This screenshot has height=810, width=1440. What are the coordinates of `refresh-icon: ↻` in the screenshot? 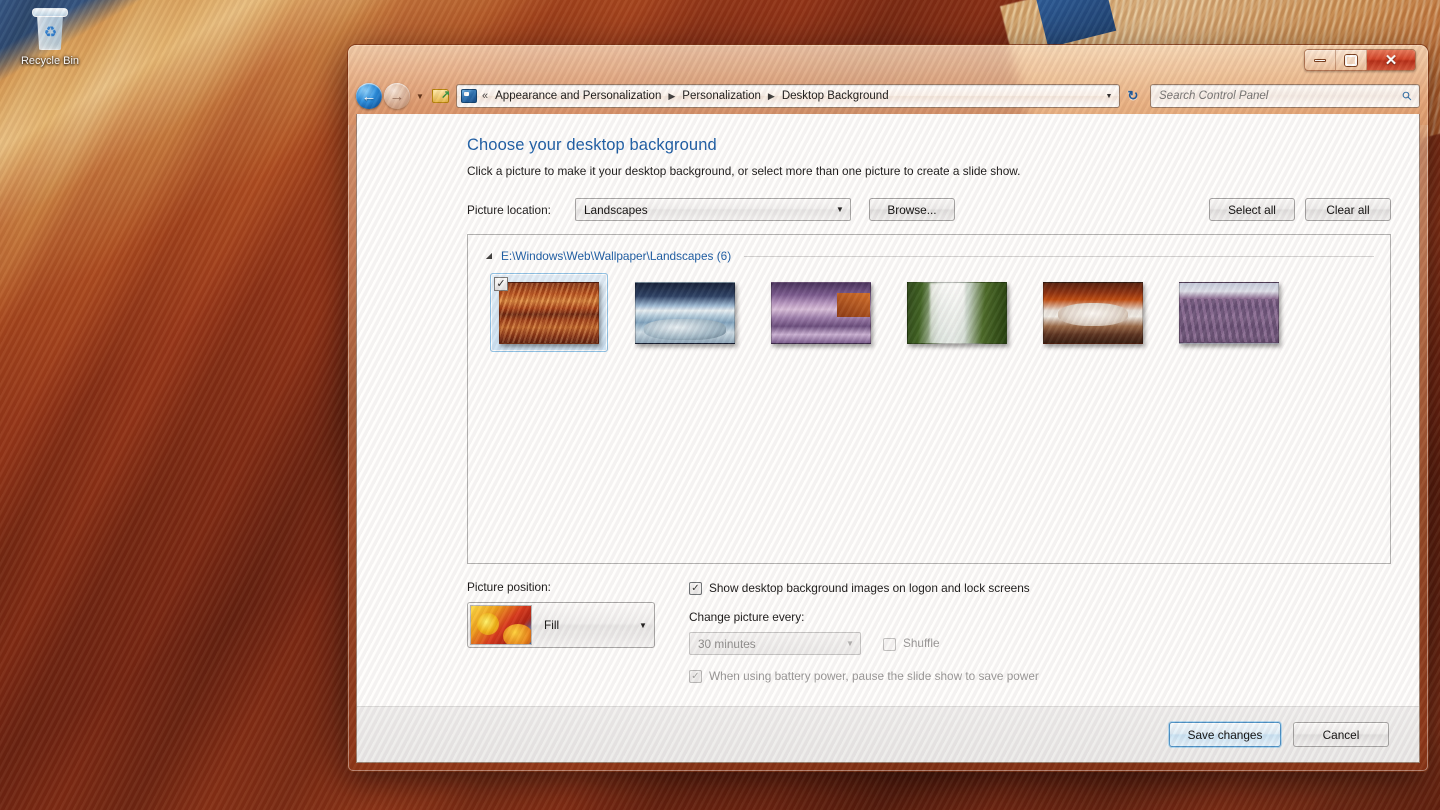 It's located at (1133, 95).